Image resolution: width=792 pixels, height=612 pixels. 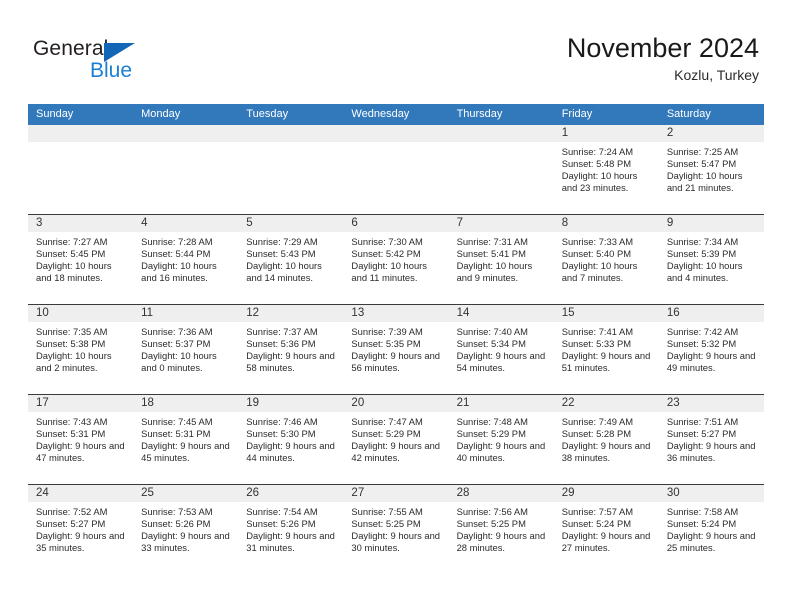 What do you see at coordinates (606, 493) in the screenshot?
I see `day-number: 29` at bounding box center [606, 493].